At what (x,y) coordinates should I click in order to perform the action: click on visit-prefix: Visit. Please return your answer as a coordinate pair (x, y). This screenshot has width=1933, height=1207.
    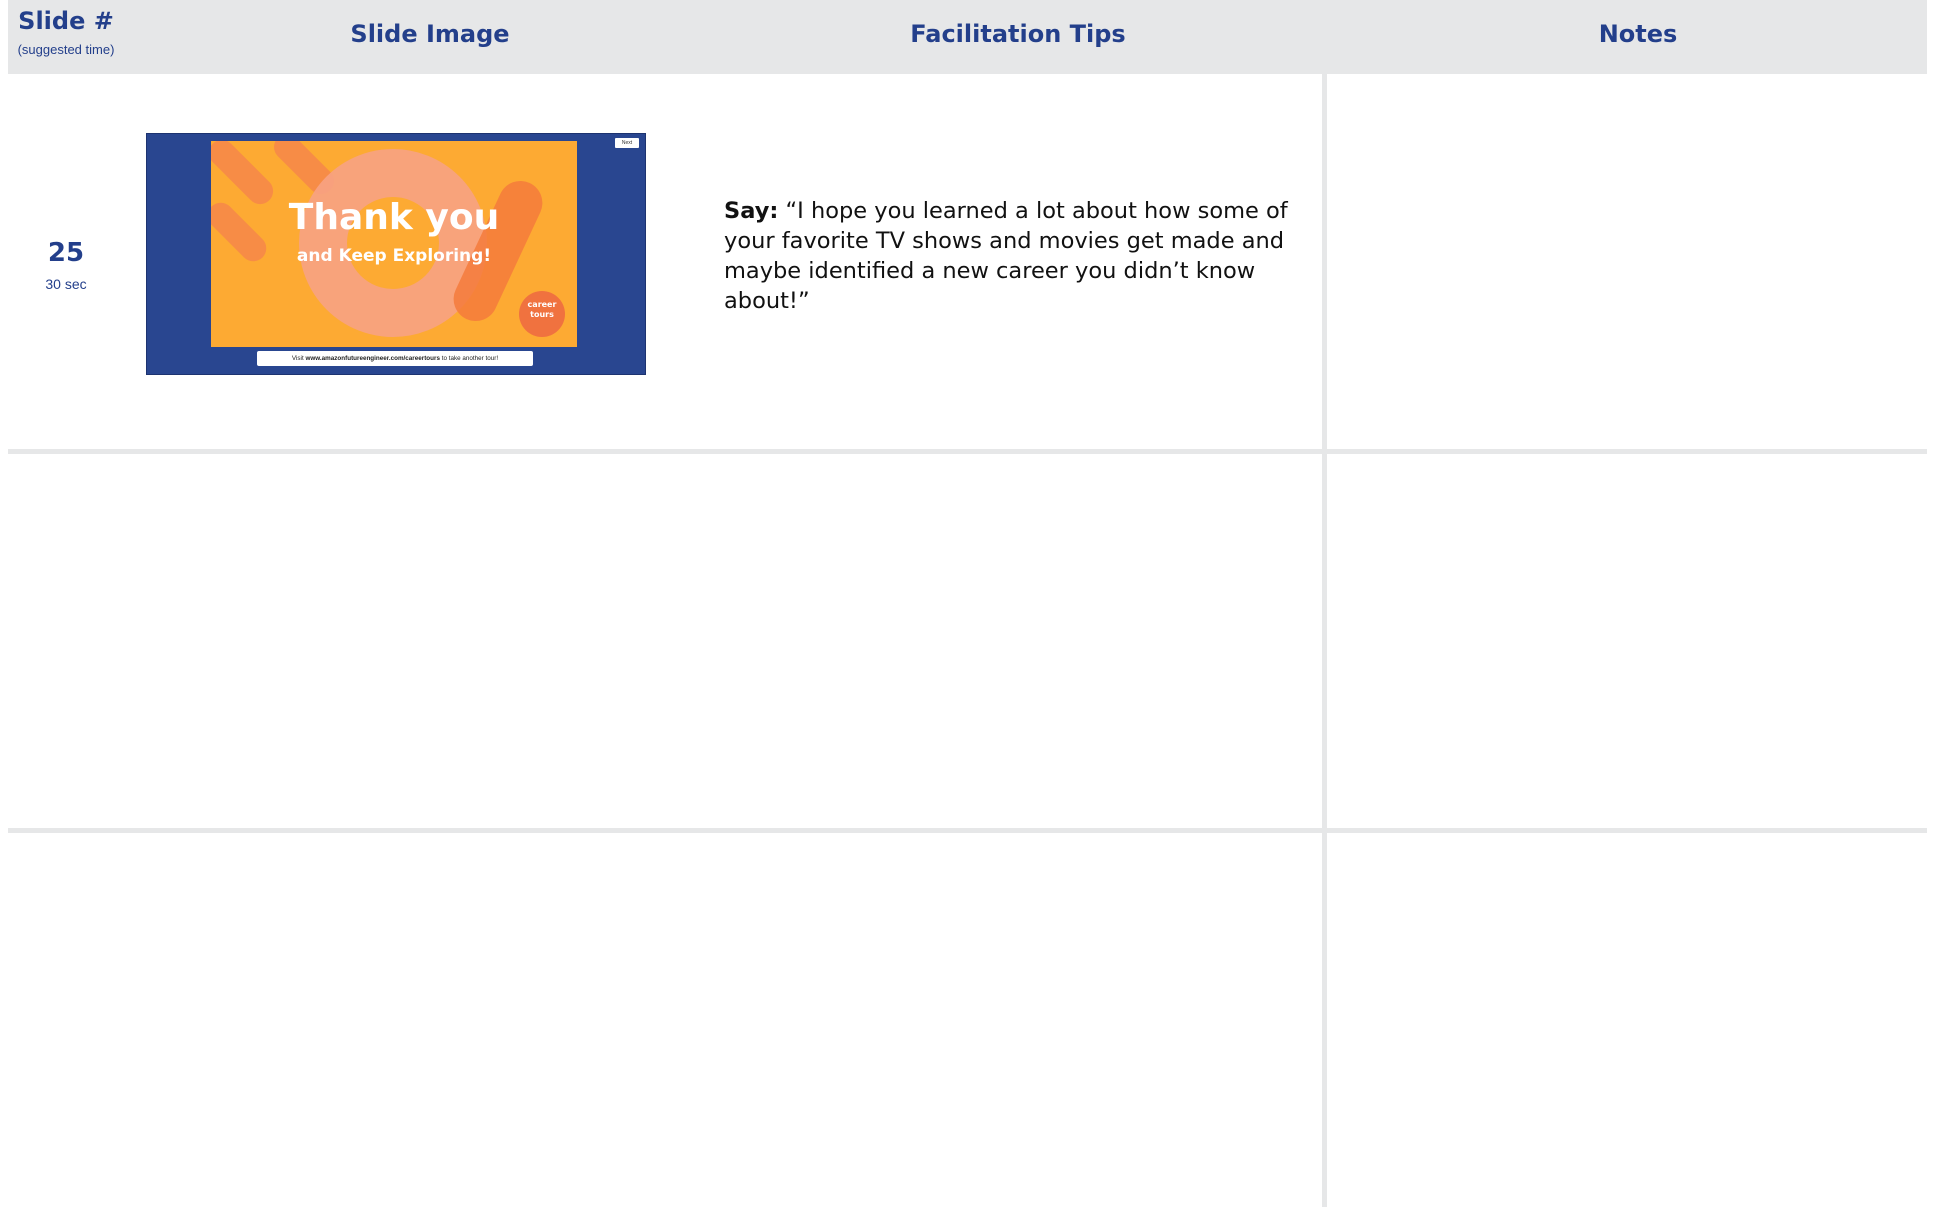
    Looking at the image, I should click on (298, 358).